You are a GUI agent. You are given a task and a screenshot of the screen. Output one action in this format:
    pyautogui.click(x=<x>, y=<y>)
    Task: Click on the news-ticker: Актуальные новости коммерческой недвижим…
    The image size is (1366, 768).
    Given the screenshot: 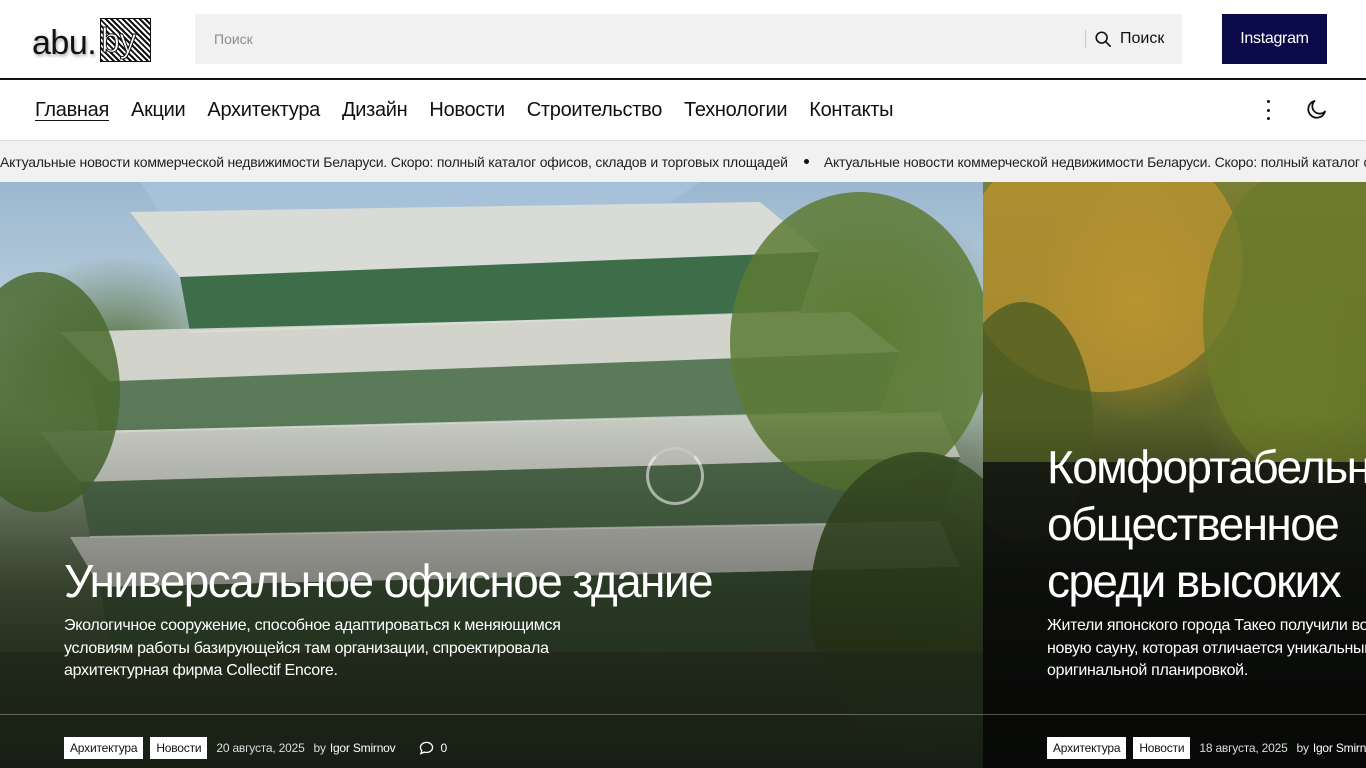 What is the action you would take?
    pyautogui.click(x=683, y=161)
    